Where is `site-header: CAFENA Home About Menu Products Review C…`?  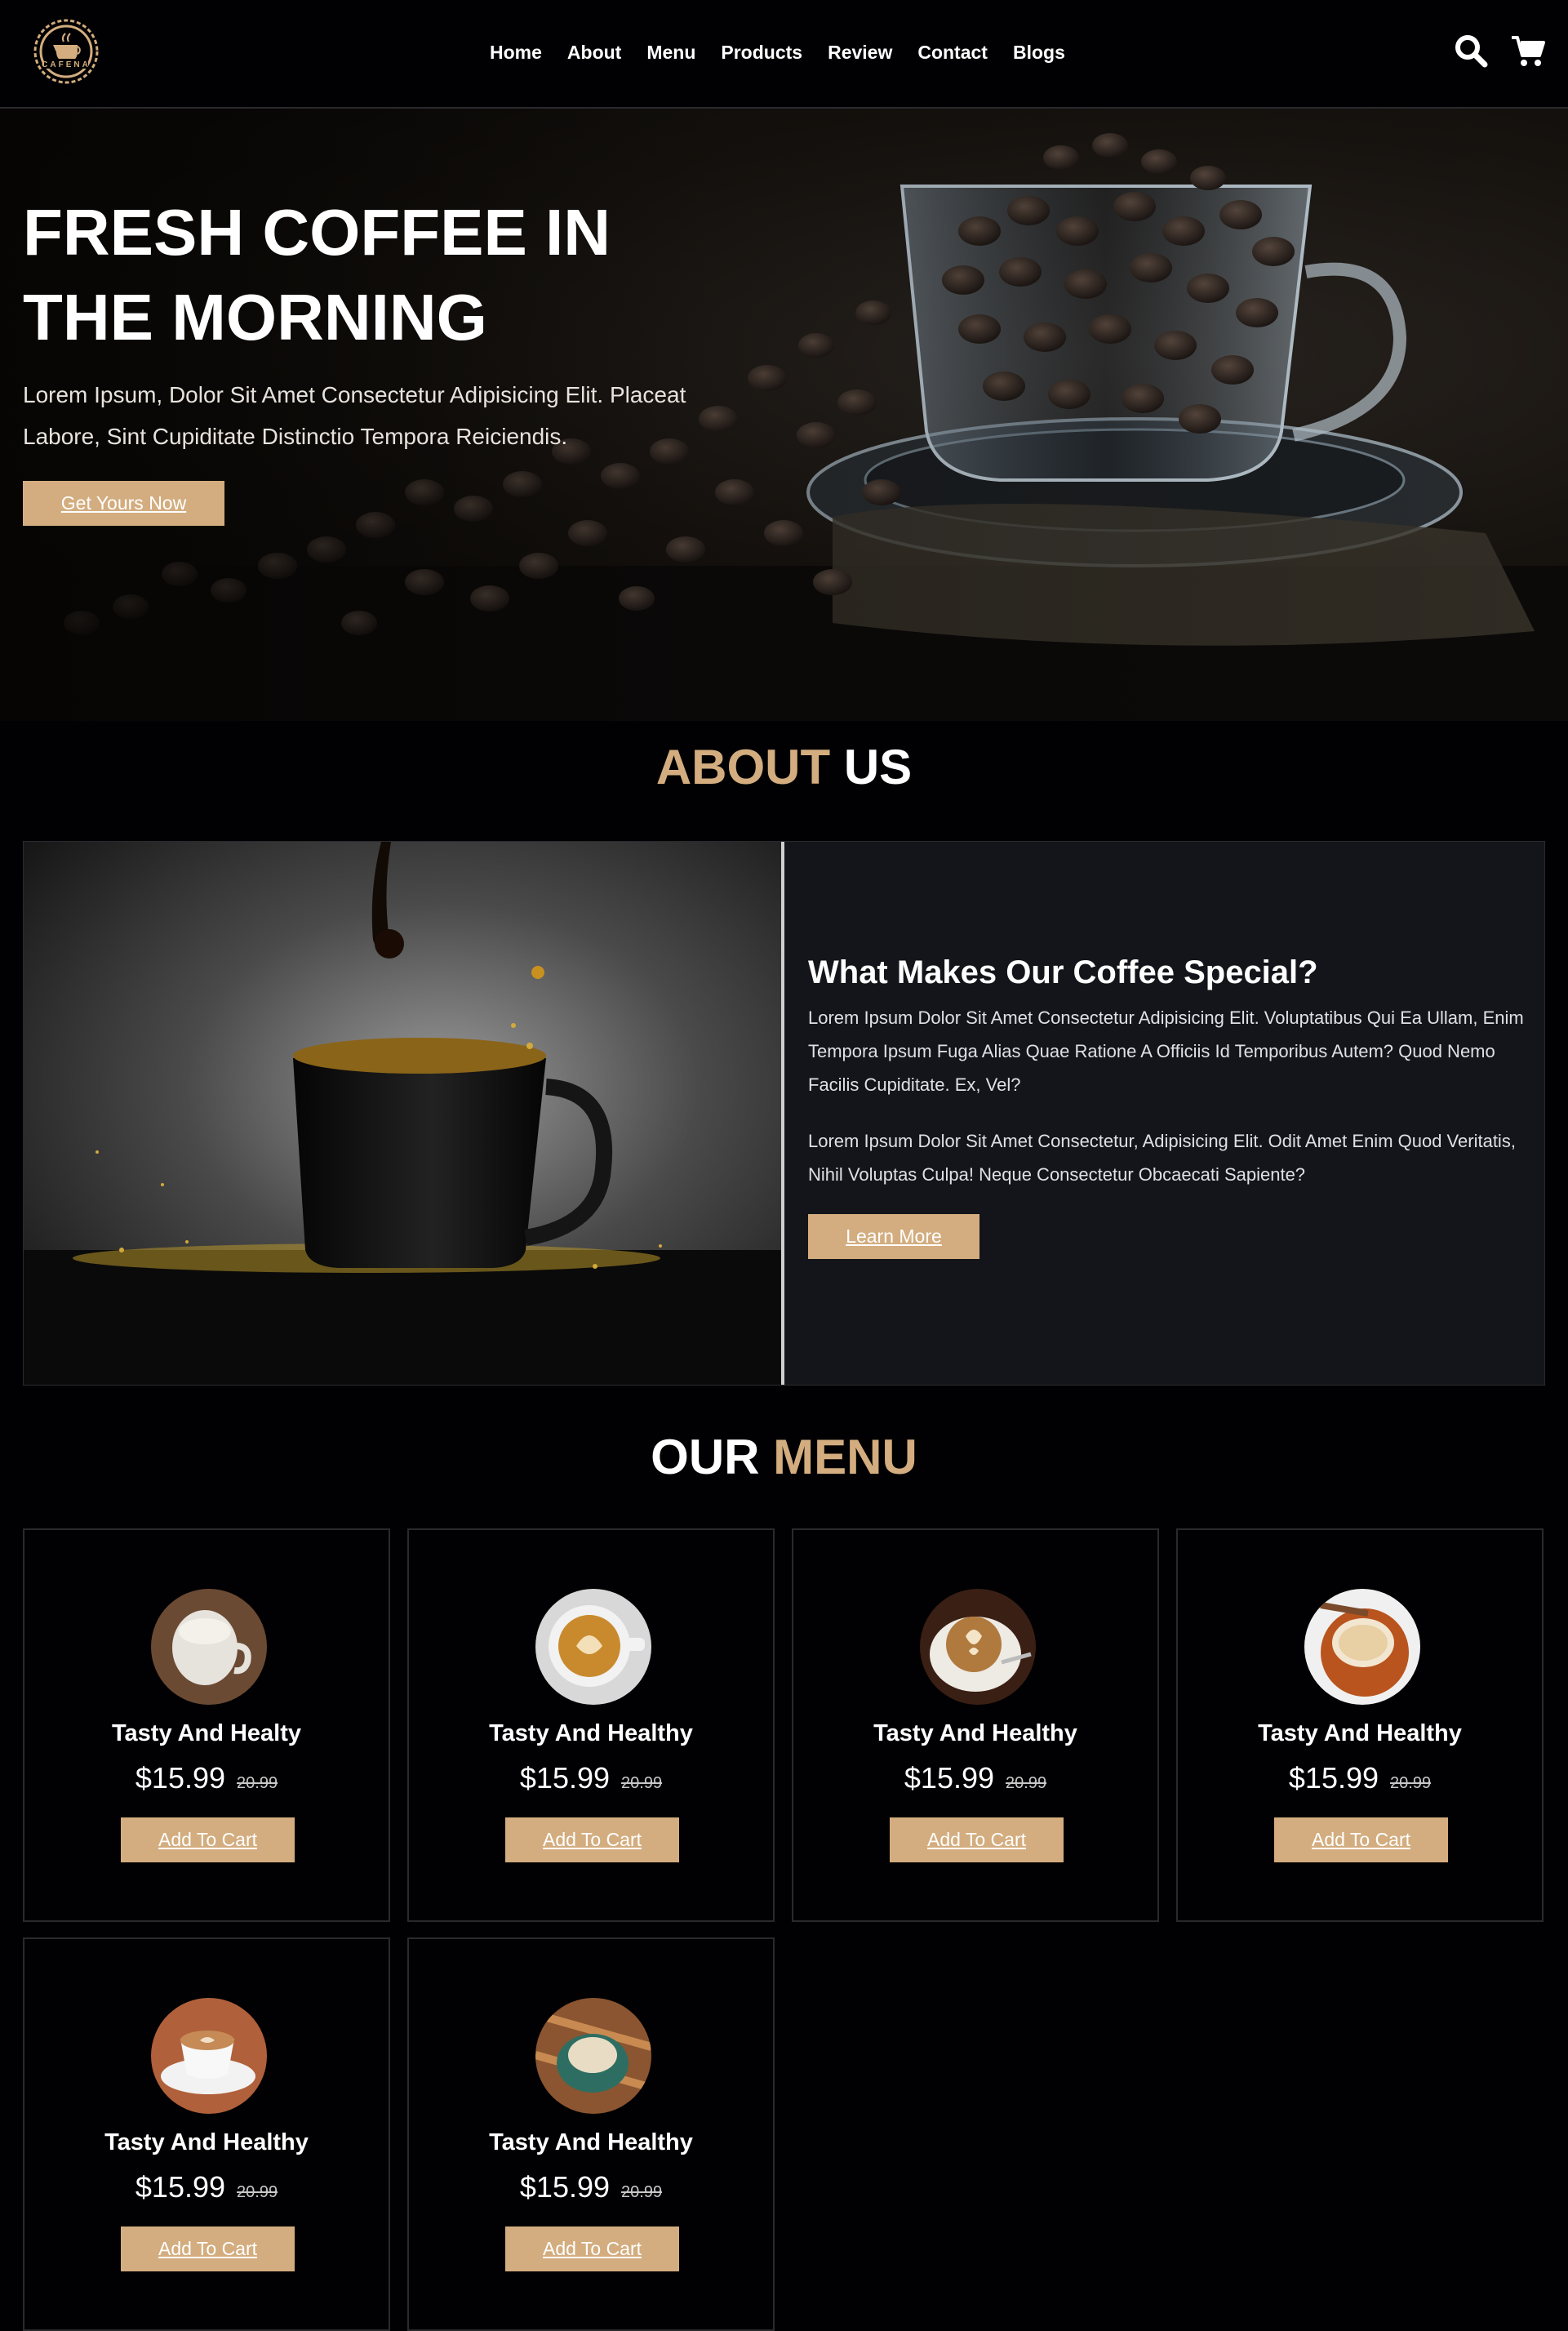
site-header: CAFENA Home About Menu Products Review C… is located at coordinates (784, 54).